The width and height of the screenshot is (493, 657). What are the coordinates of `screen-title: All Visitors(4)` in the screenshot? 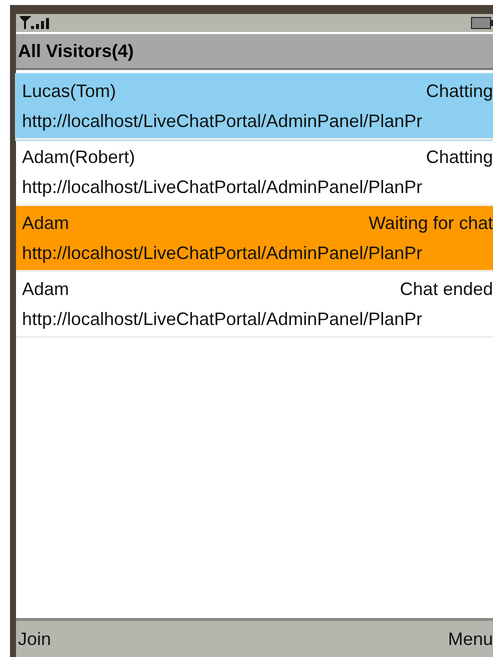 It's located at (76, 51).